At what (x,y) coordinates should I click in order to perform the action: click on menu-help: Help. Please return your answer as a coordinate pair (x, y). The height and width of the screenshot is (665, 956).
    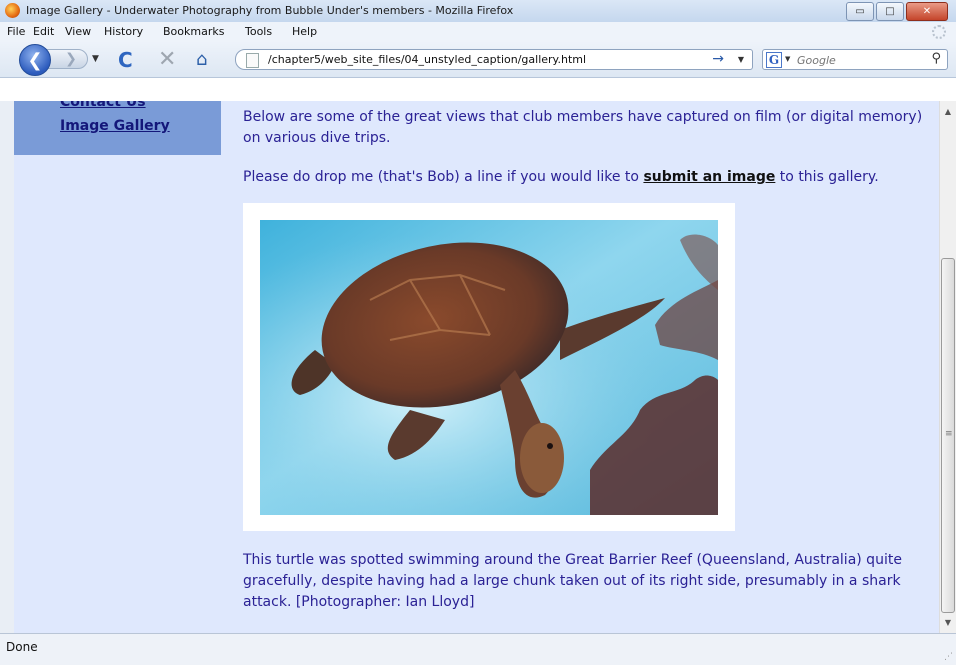
    Looking at the image, I should click on (304, 31).